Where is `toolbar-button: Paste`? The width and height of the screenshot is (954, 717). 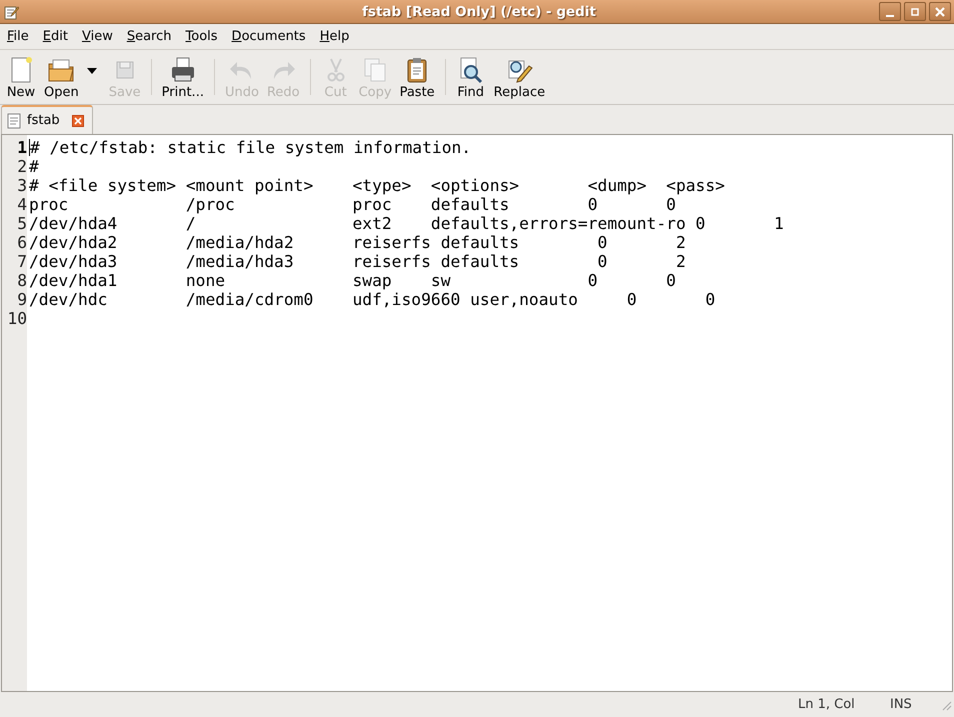
toolbar-button: Paste is located at coordinates (417, 77).